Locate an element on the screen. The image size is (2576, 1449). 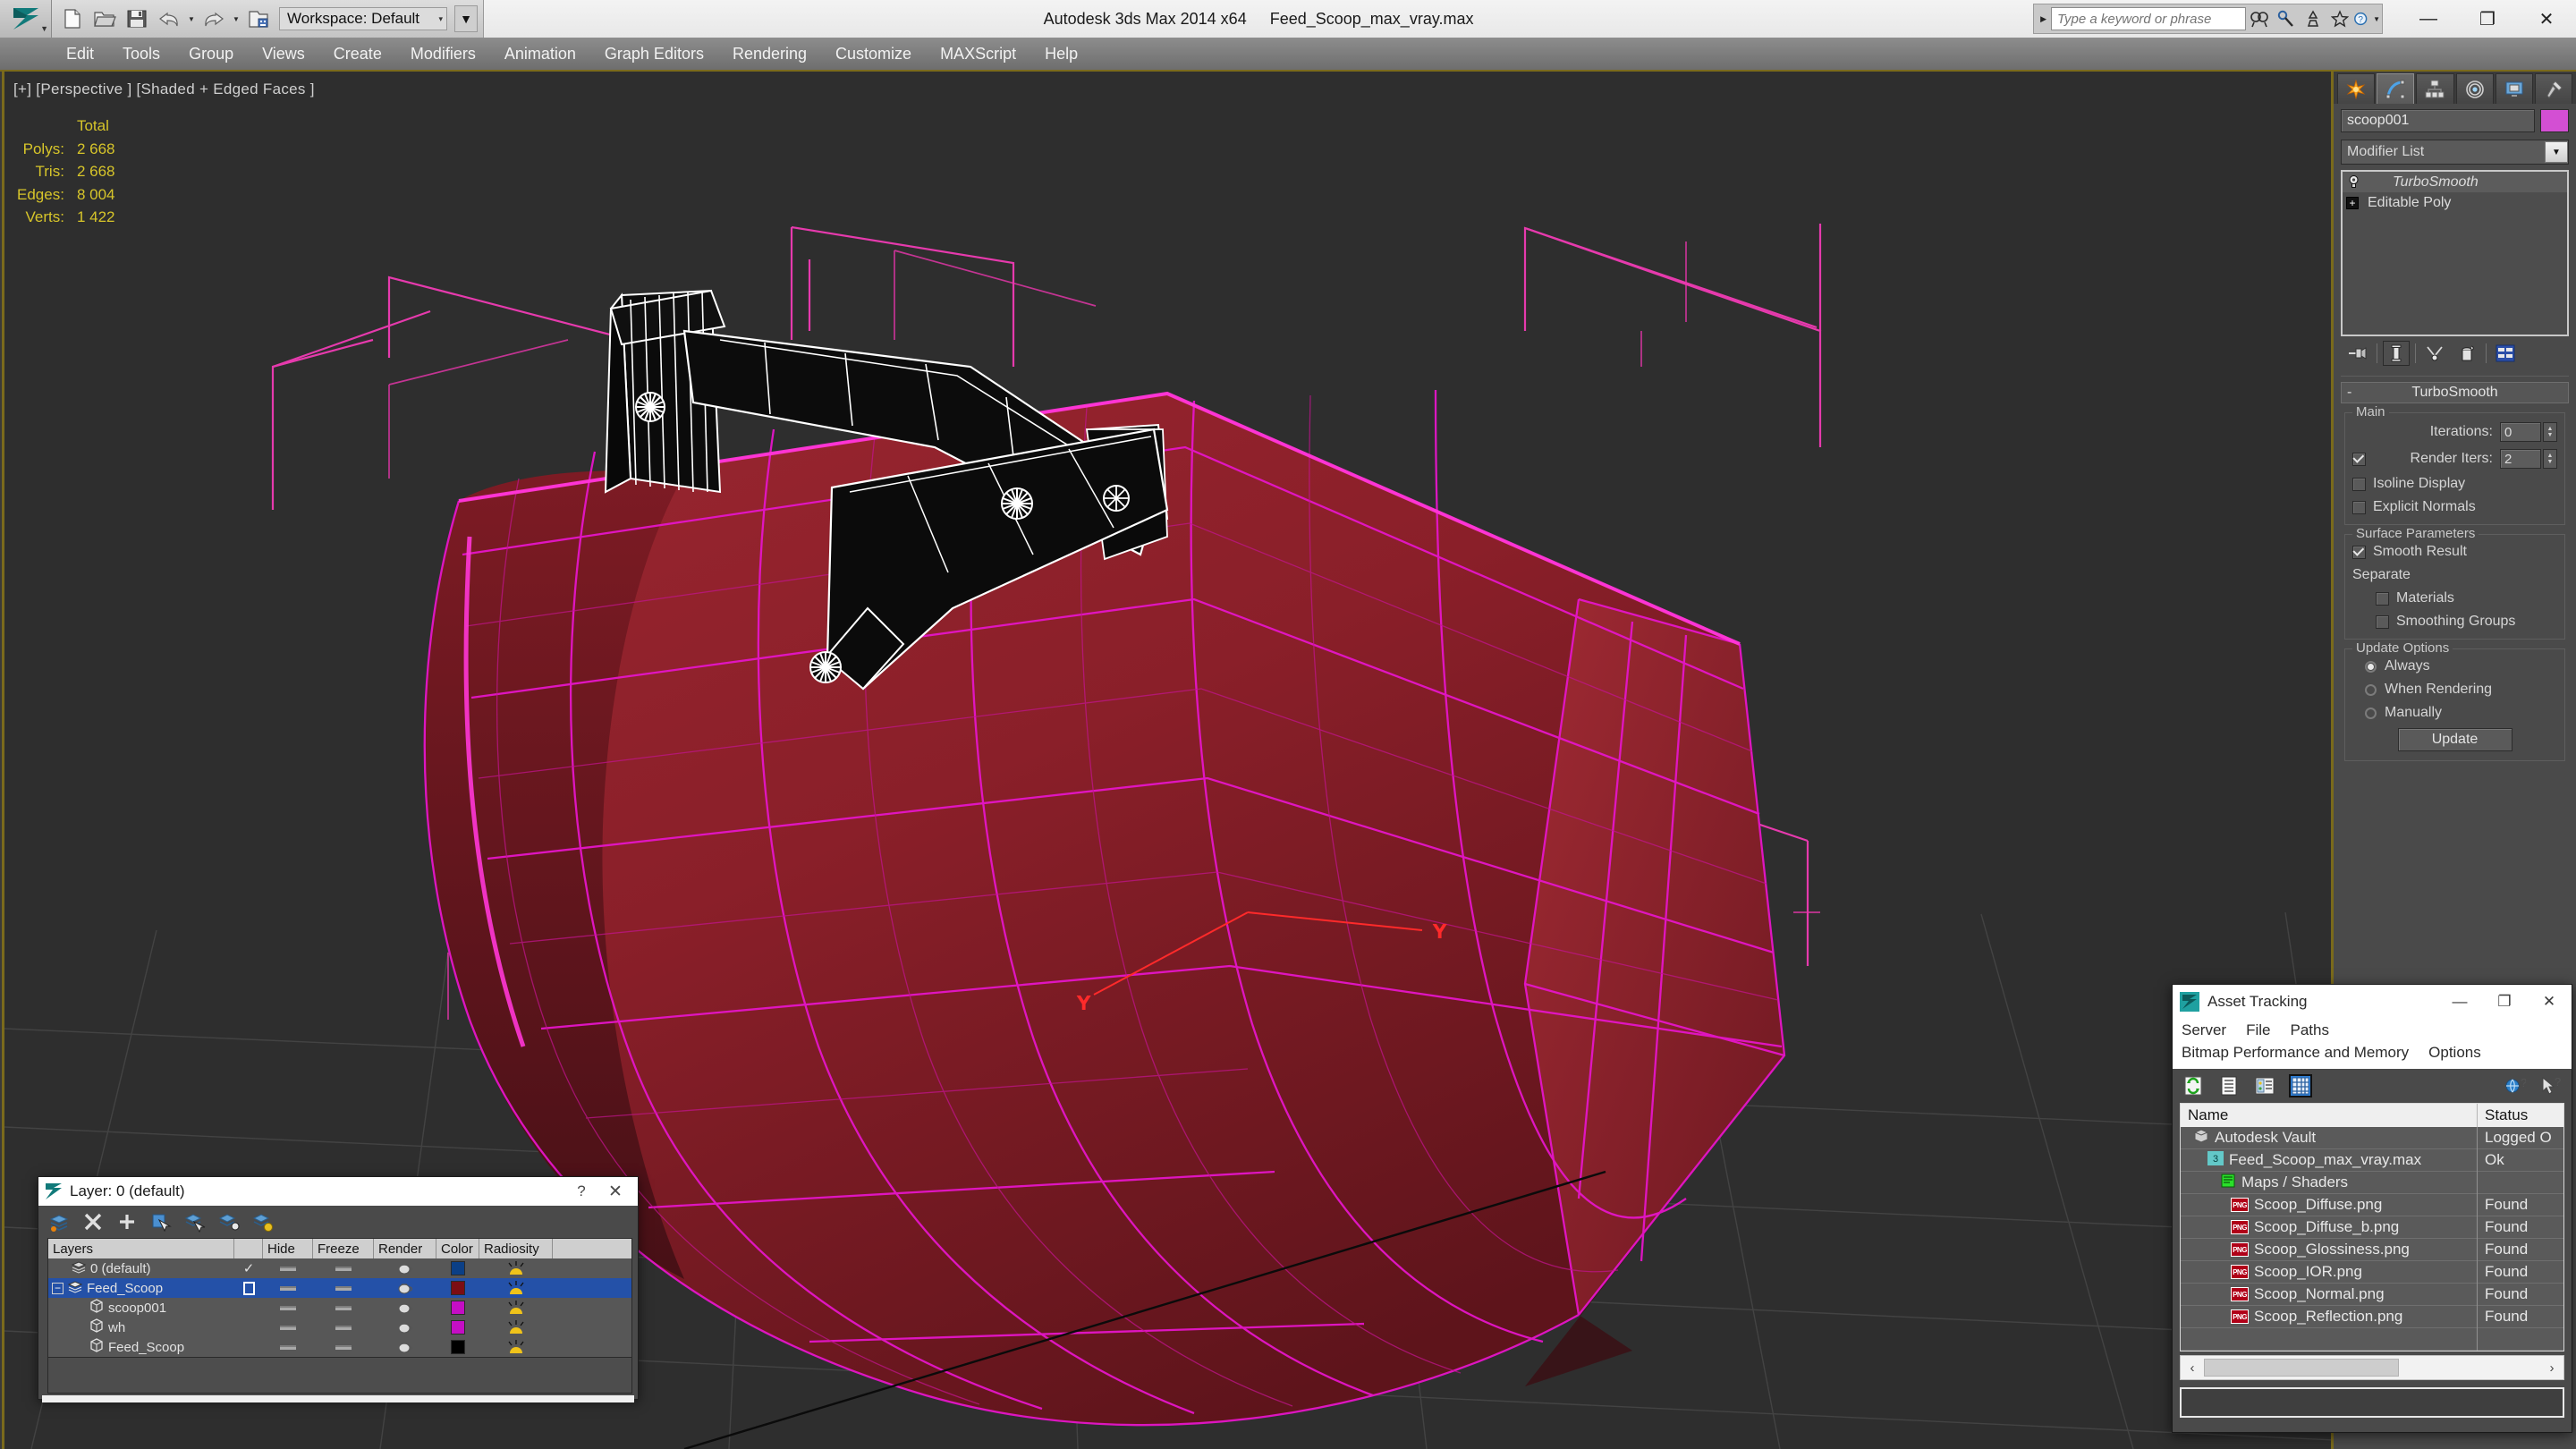
detail-icon is located at coordinates (2264, 1085).